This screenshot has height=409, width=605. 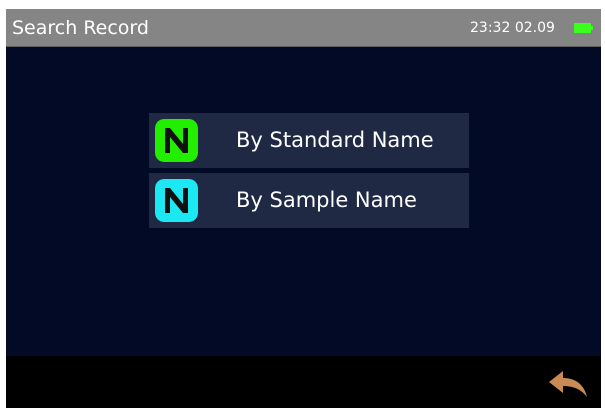 I want to click on bottom-bar, so click(x=303, y=382).